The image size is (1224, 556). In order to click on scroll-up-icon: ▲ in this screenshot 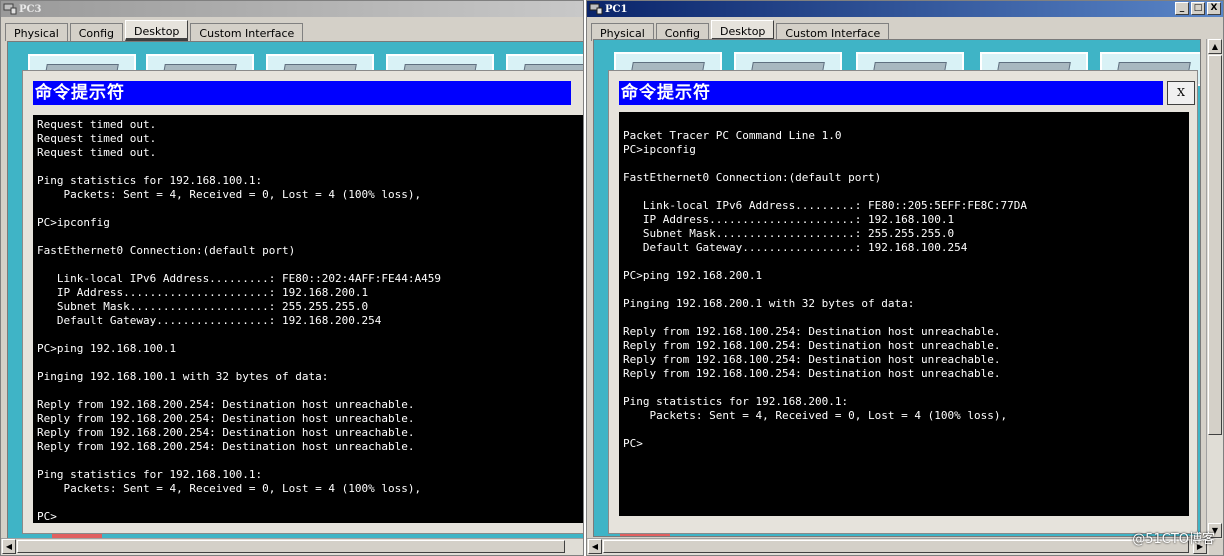, I will do `click(1215, 46)`.